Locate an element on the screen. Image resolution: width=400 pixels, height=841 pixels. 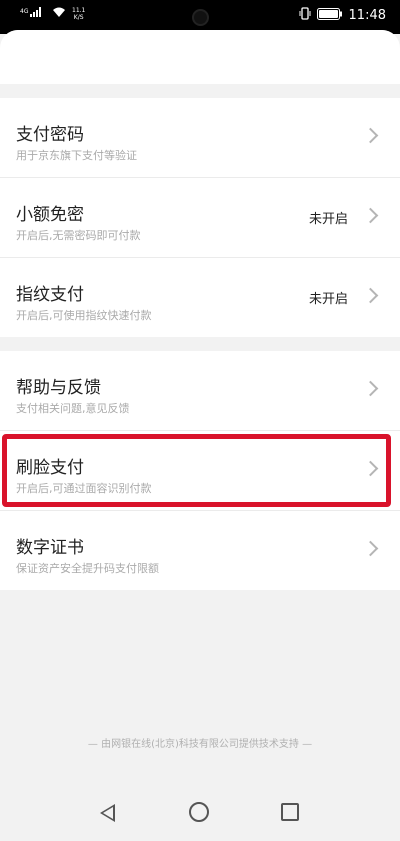
item-title: 指纹支付 is located at coordinates (50, 295).